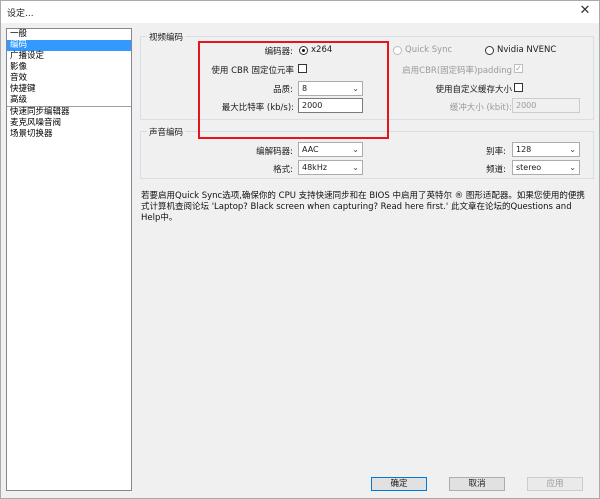 This screenshot has height=499, width=600. Describe the element at coordinates (518, 87) in the screenshot. I see `custom-buffer-checkbox` at that location.